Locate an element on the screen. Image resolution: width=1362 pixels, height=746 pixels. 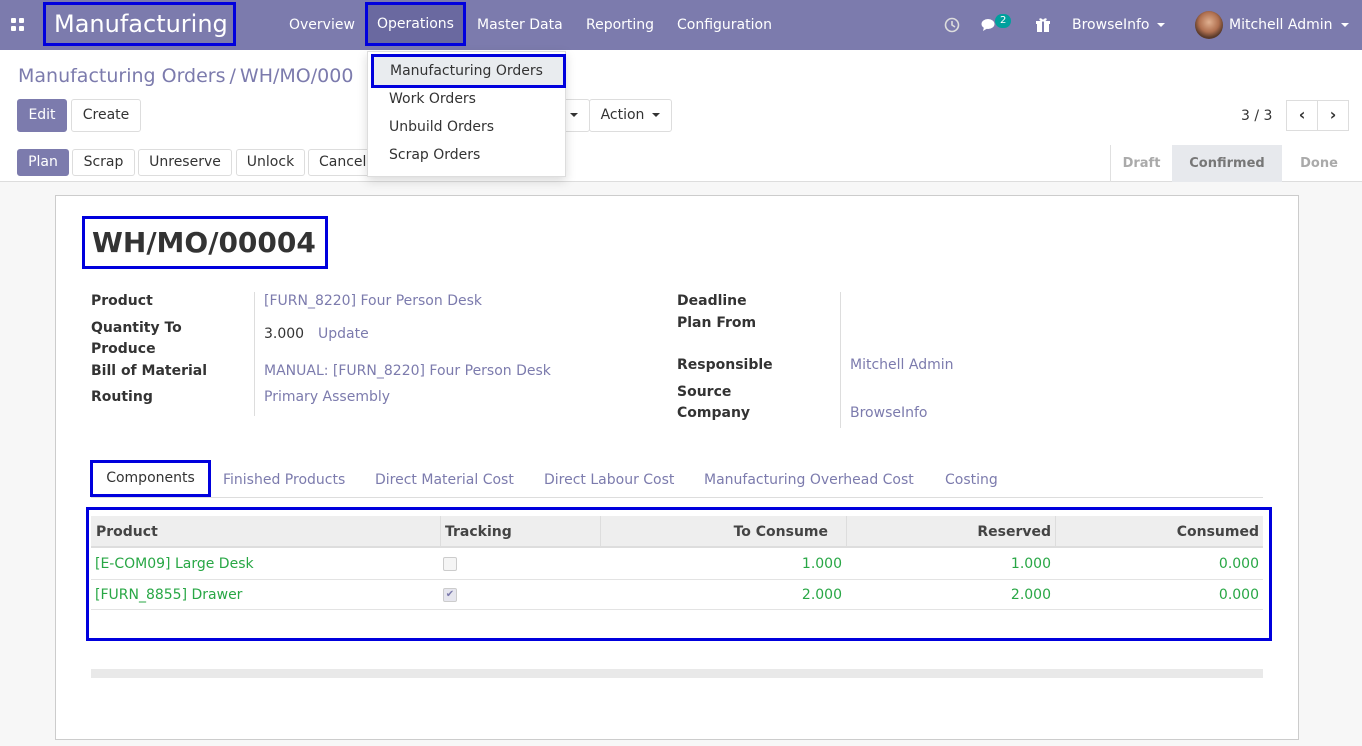
tab-finished-products: Finished Products is located at coordinates (284, 480).